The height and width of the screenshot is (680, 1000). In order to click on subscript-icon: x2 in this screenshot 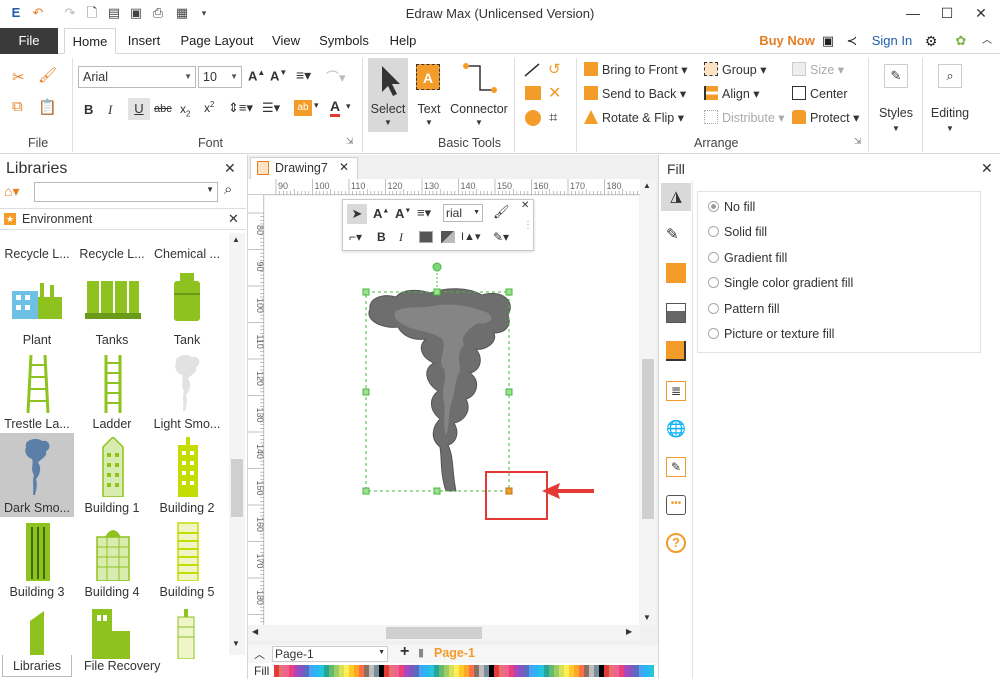, I will do `click(185, 110)`.